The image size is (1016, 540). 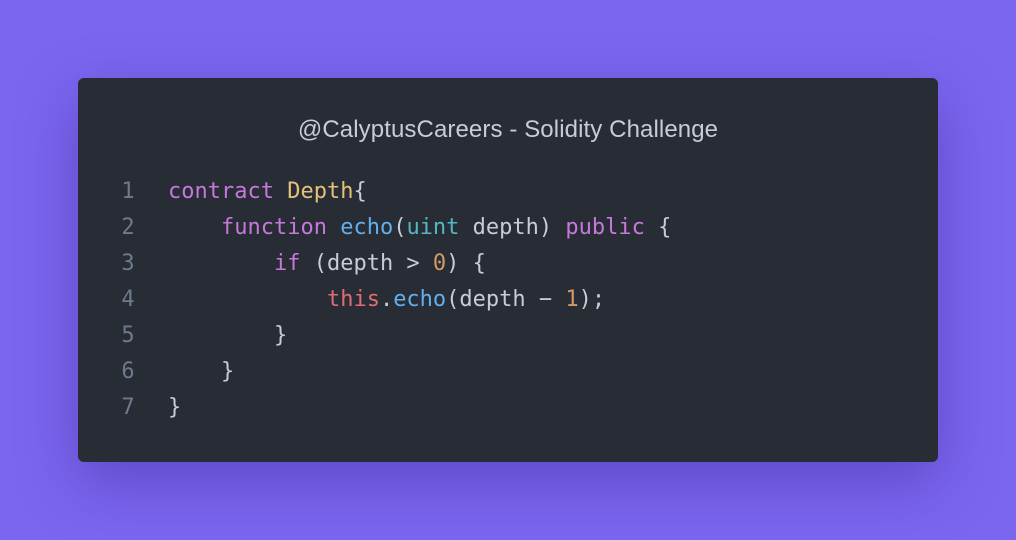 What do you see at coordinates (605, 227) in the screenshot?
I see `code-token: public` at bounding box center [605, 227].